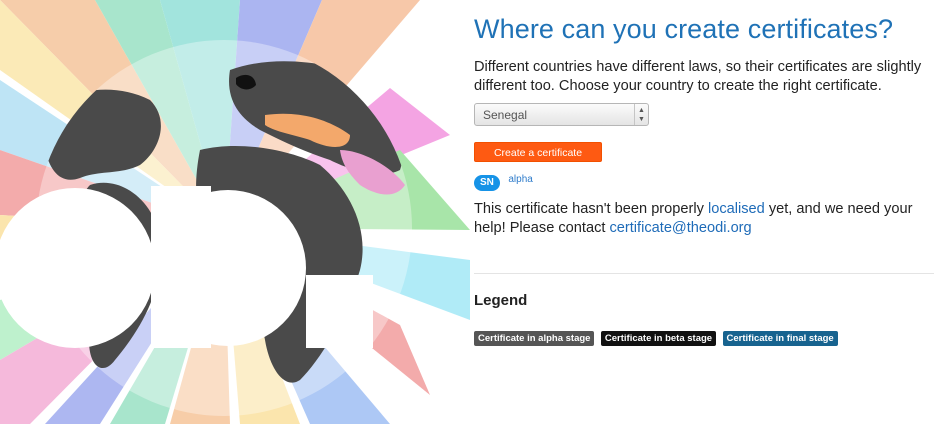  I want to click on contact-email-link: certificate@theodi.org, so click(680, 228).